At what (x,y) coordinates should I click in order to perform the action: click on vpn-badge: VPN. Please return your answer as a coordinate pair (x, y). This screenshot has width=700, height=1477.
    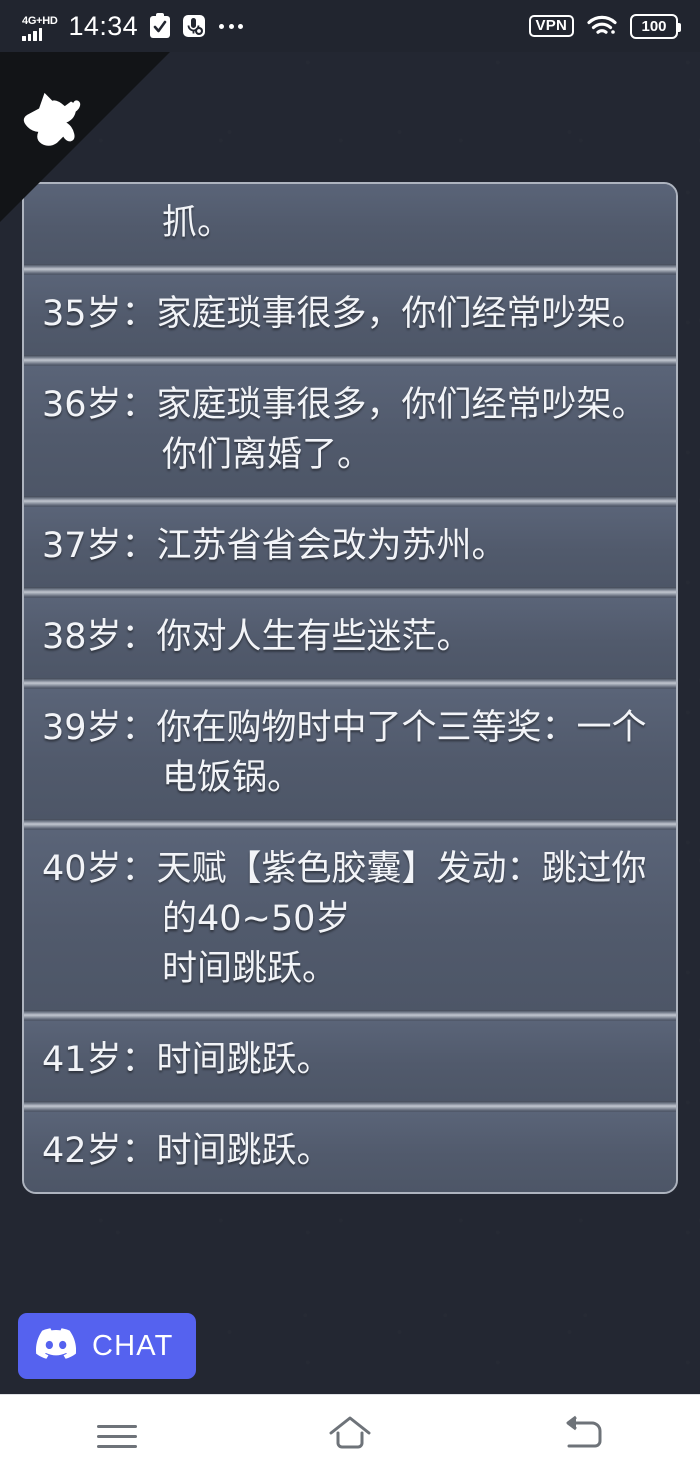
    Looking at the image, I should click on (551, 26).